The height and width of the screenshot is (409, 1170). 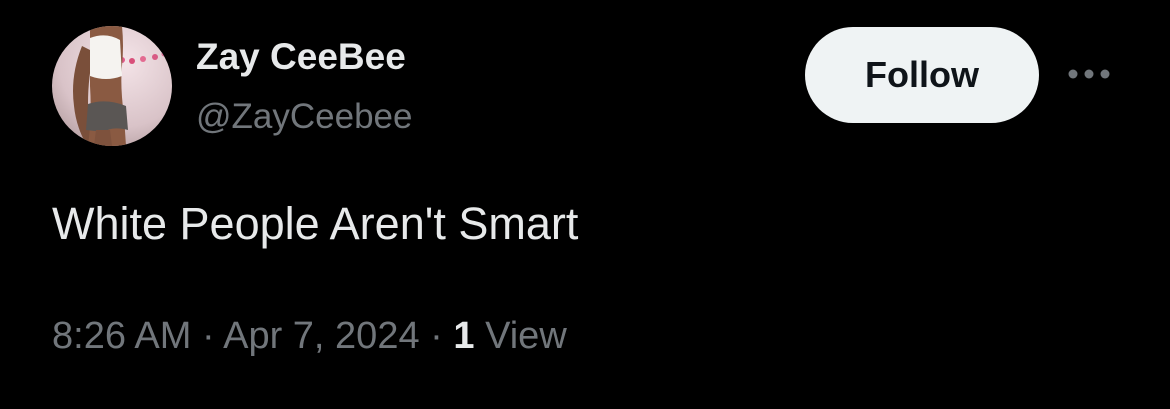 I want to click on avatar, so click(x=112, y=86).